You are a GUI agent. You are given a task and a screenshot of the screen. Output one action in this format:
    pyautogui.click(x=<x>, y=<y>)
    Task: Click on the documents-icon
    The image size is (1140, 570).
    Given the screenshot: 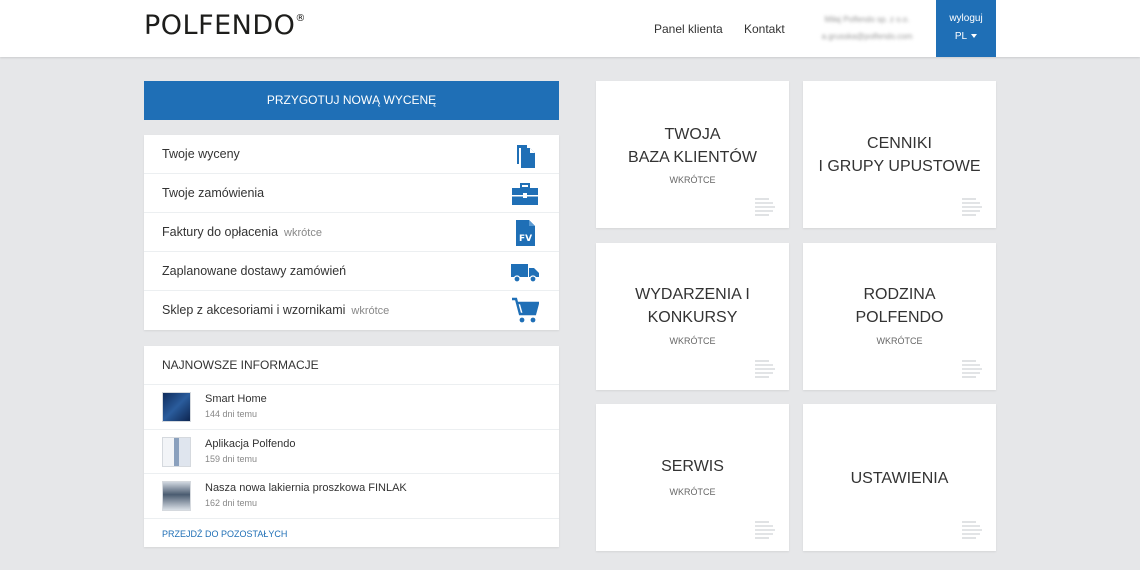 What is the action you would take?
    pyautogui.click(x=526, y=156)
    